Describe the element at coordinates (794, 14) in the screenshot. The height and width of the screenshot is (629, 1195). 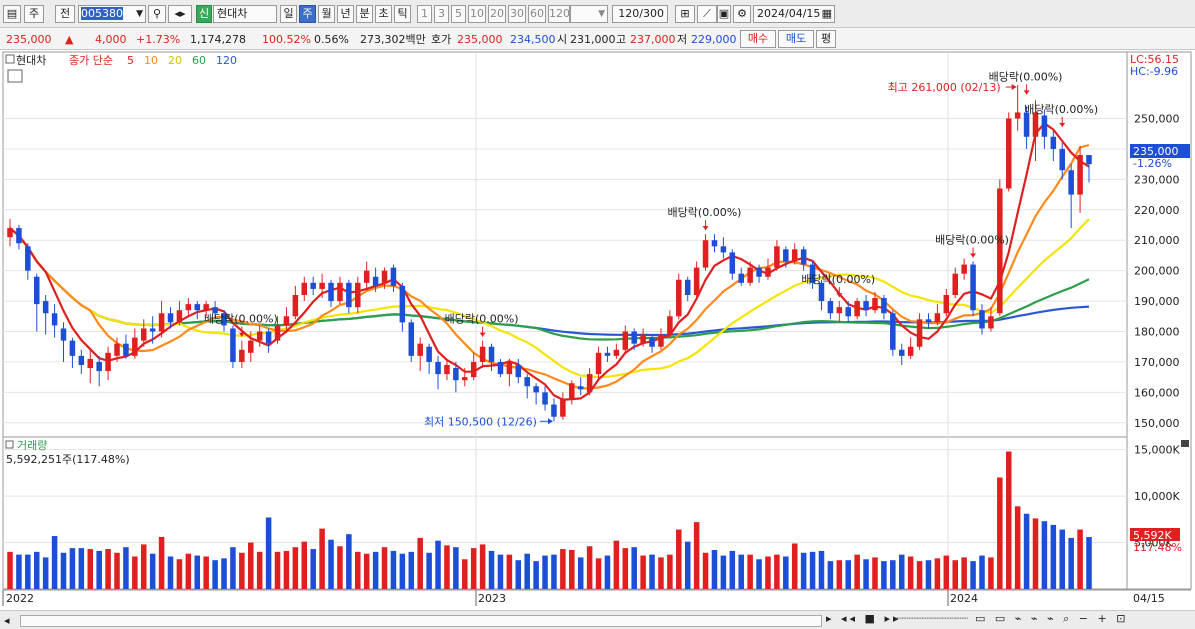
I see `date-field: 2024/04/15 ▦` at that location.